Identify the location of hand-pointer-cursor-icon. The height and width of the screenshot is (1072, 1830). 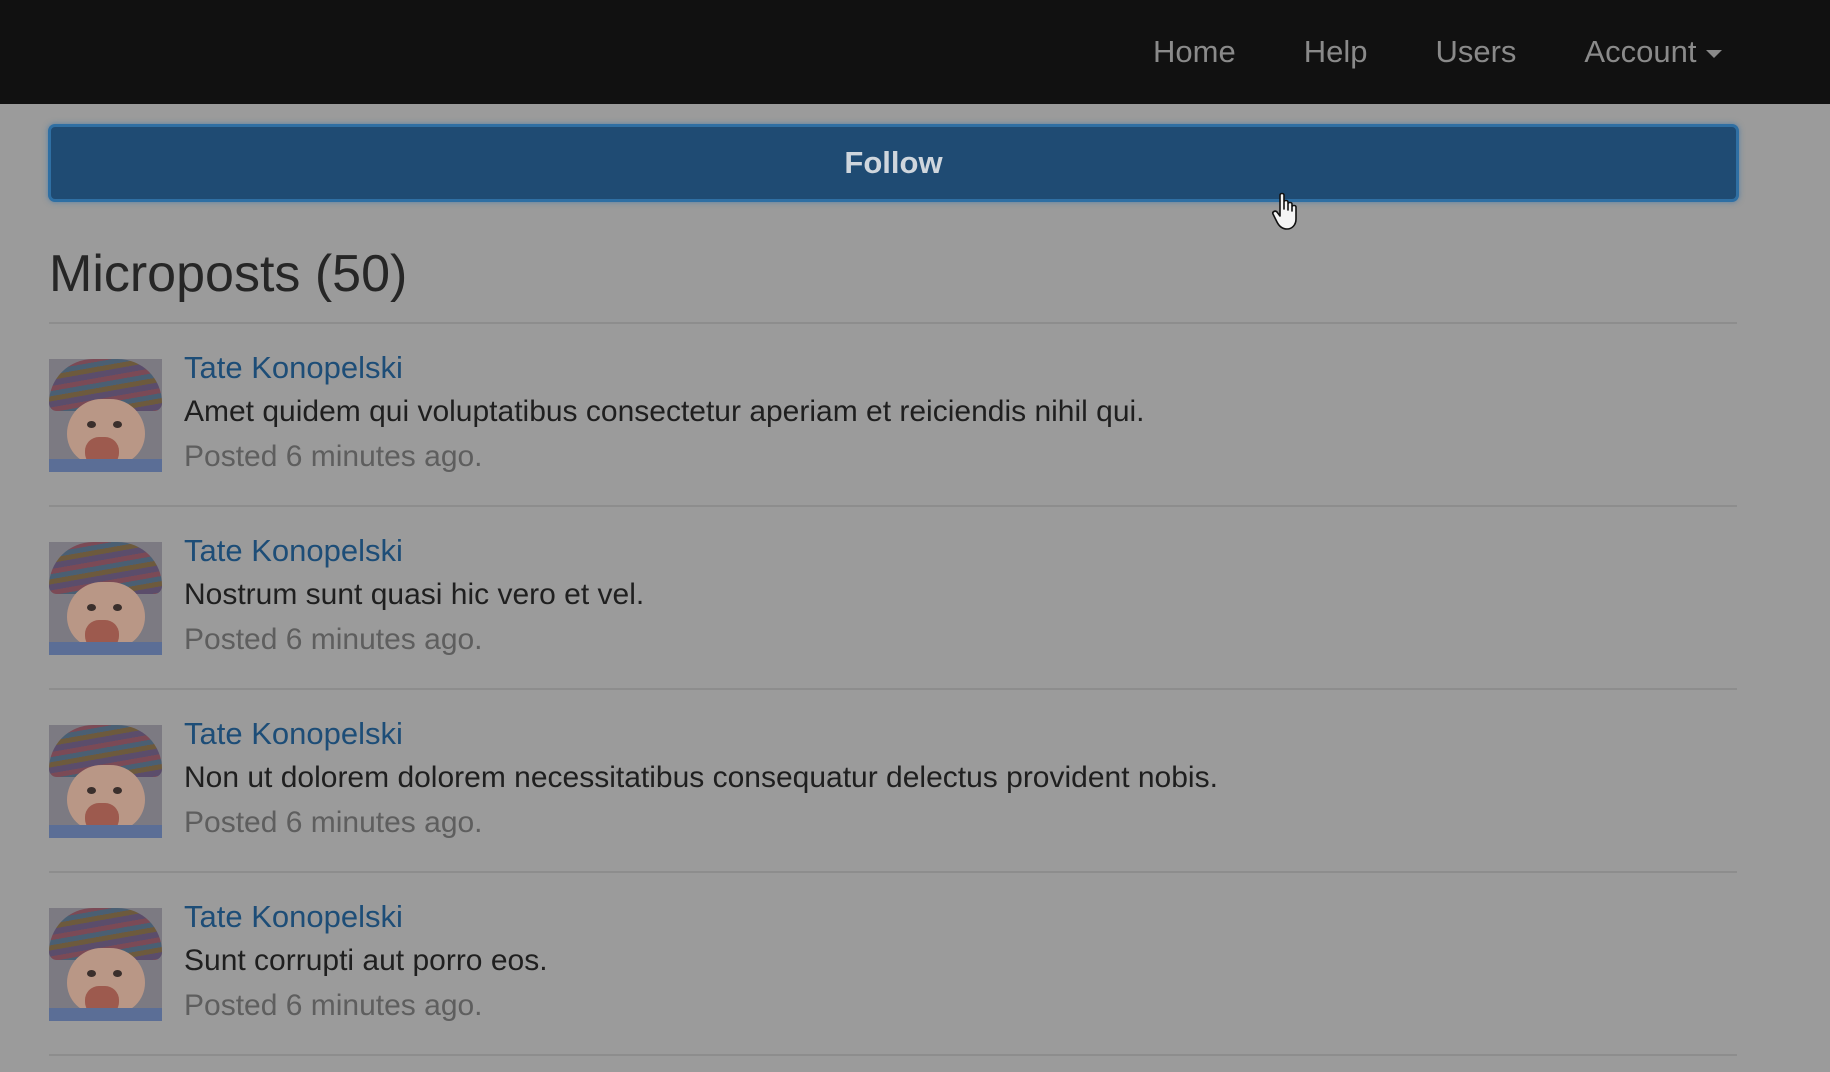
(1284, 211).